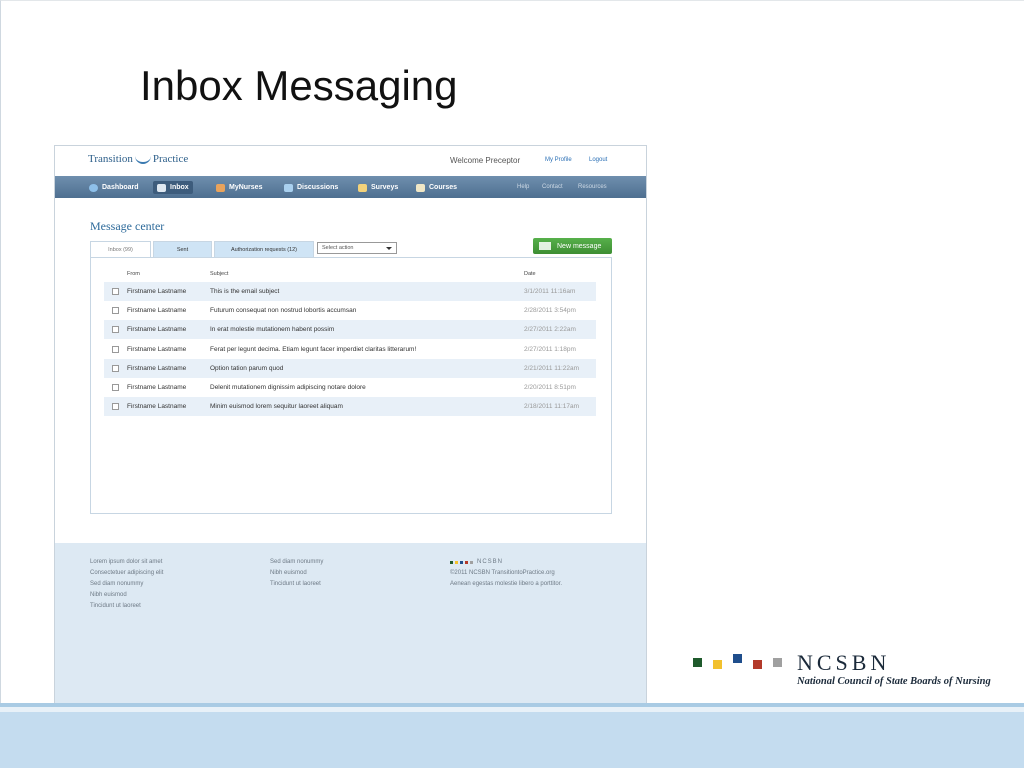 The width and height of the screenshot is (1024, 768). Describe the element at coordinates (120, 249) in the screenshot. I see `tab-inbox: Inbox (99)` at that location.